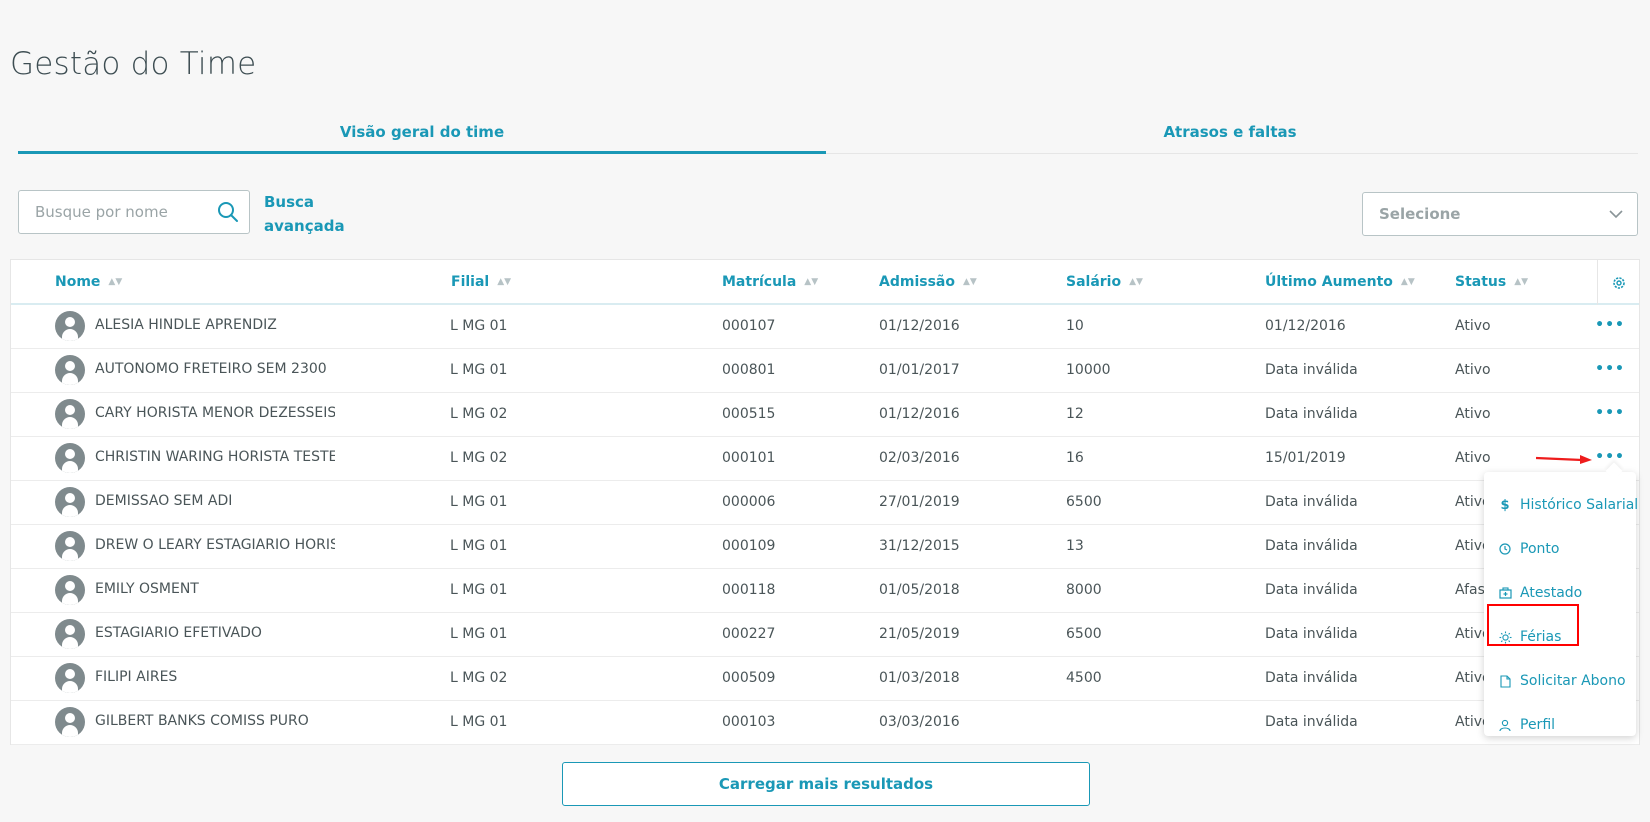 The image size is (1650, 822). What do you see at coordinates (1075, 546) in the screenshot?
I see `cell-salario: 13` at bounding box center [1075, 546].